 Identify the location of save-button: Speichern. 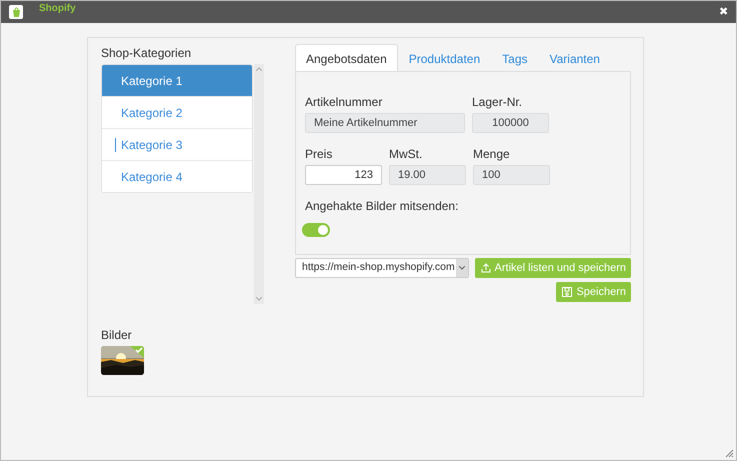
(593, 292).